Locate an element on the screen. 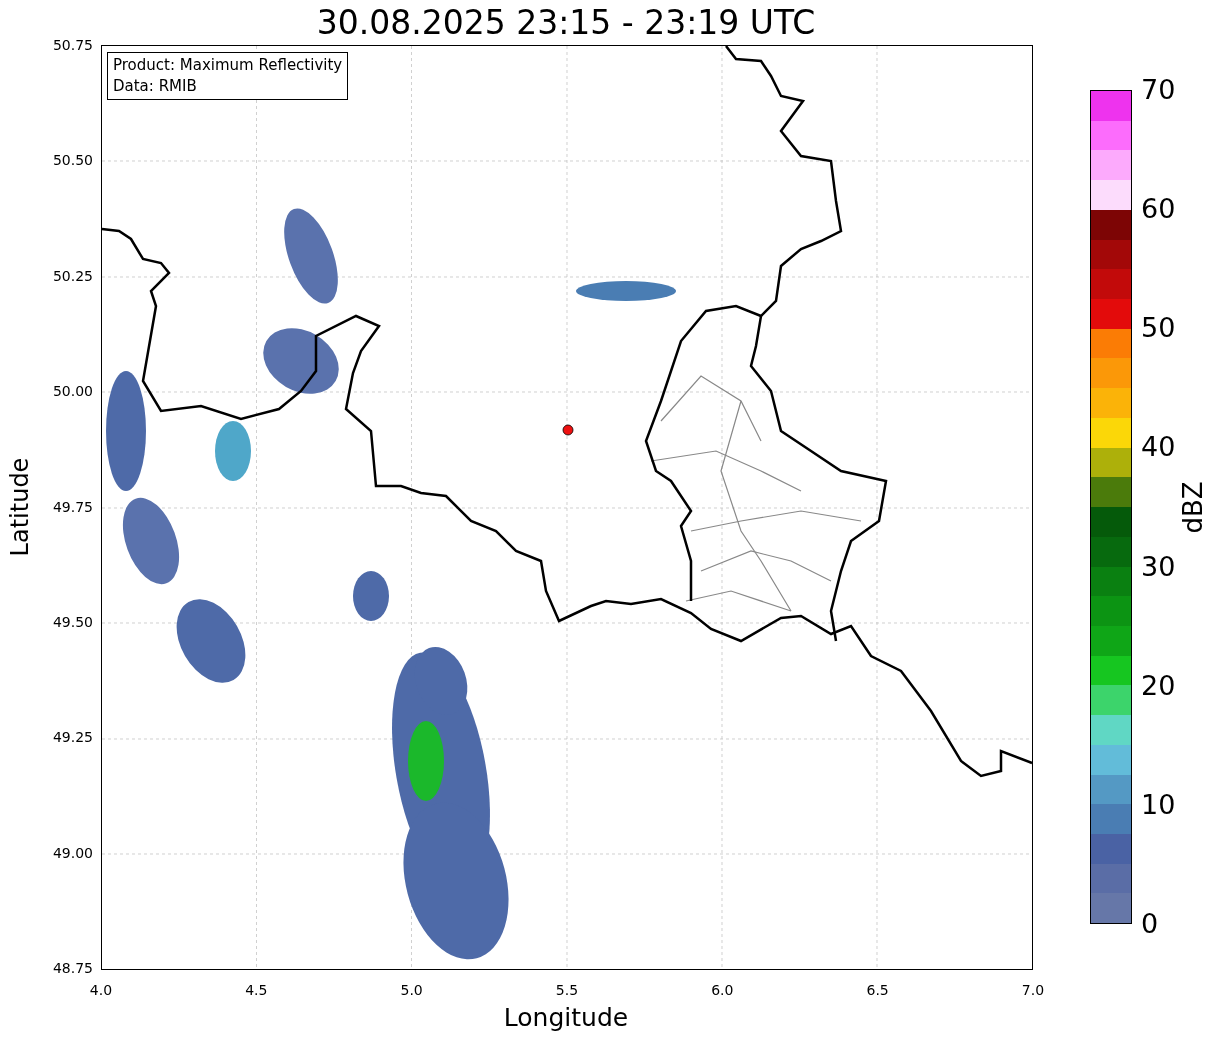 The height and width of the screenshot is (1040, 1219). colorbar-tick-label: 20 is located at coordinates (1158, 685).